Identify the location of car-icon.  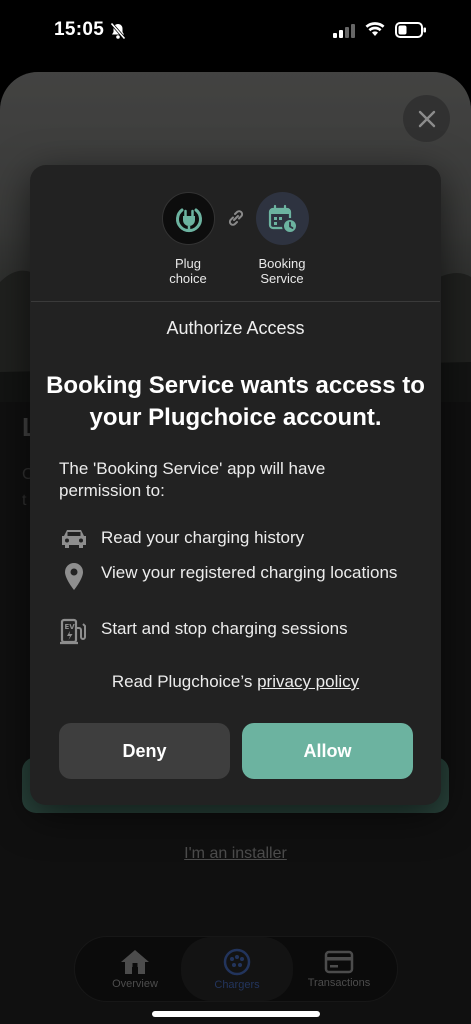
(74, 539).